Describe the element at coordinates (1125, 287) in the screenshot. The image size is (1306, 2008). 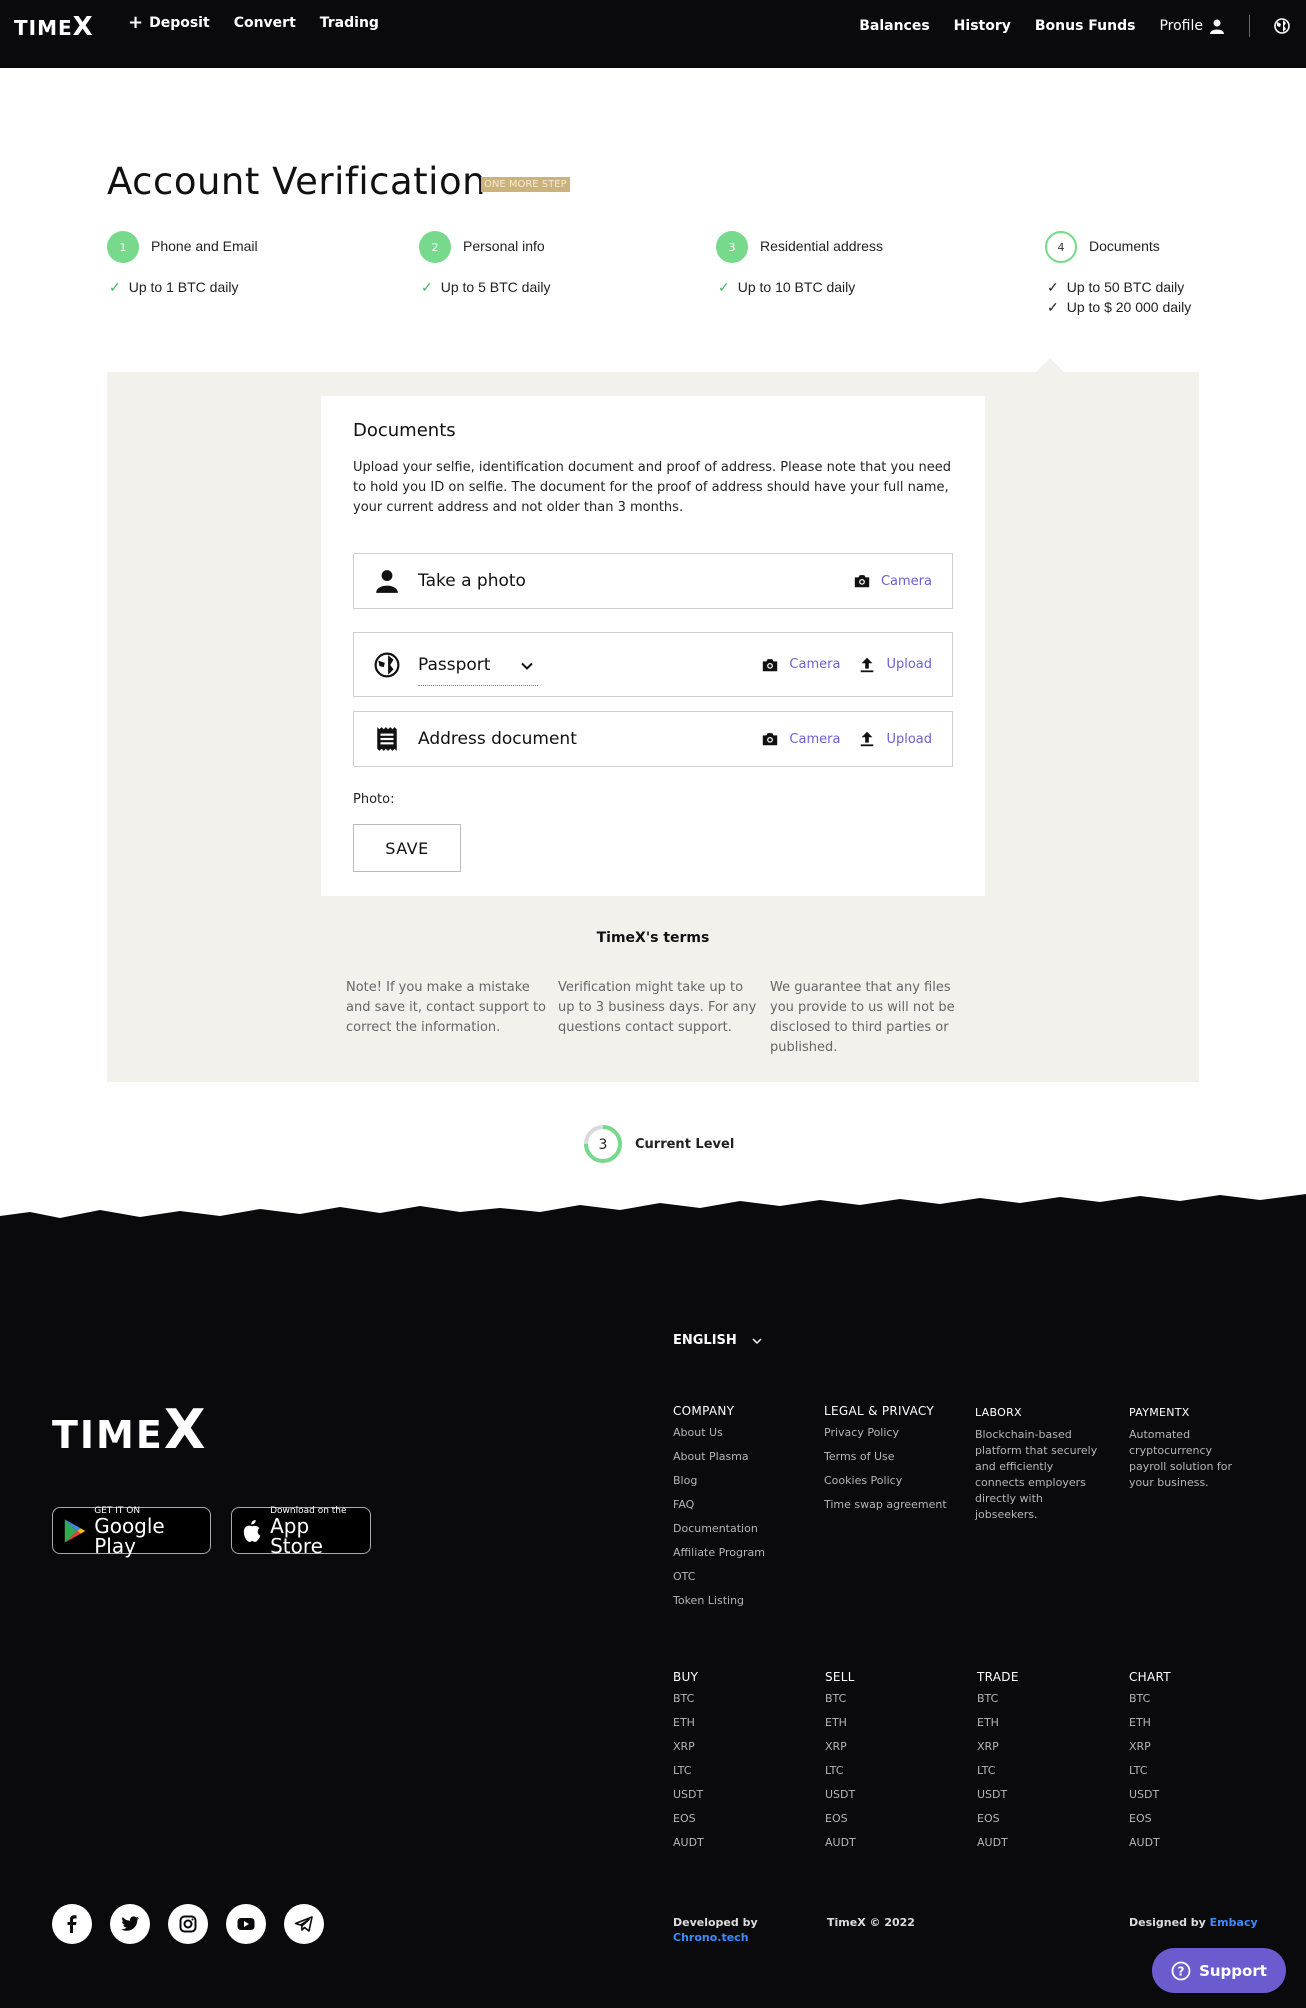
I see `step-limit-text: Up to 50 BTC daily` at that location.